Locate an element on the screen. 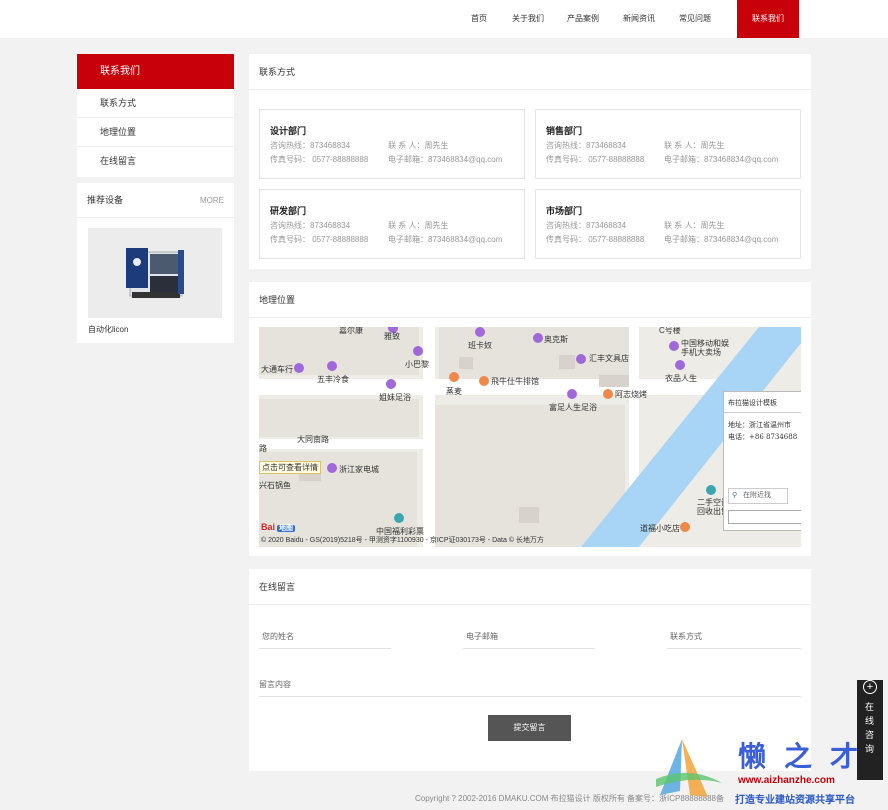 This screenshot has width=888, height=810. phone-placeholder: 联系方式 is located at coordinates (686, 636).